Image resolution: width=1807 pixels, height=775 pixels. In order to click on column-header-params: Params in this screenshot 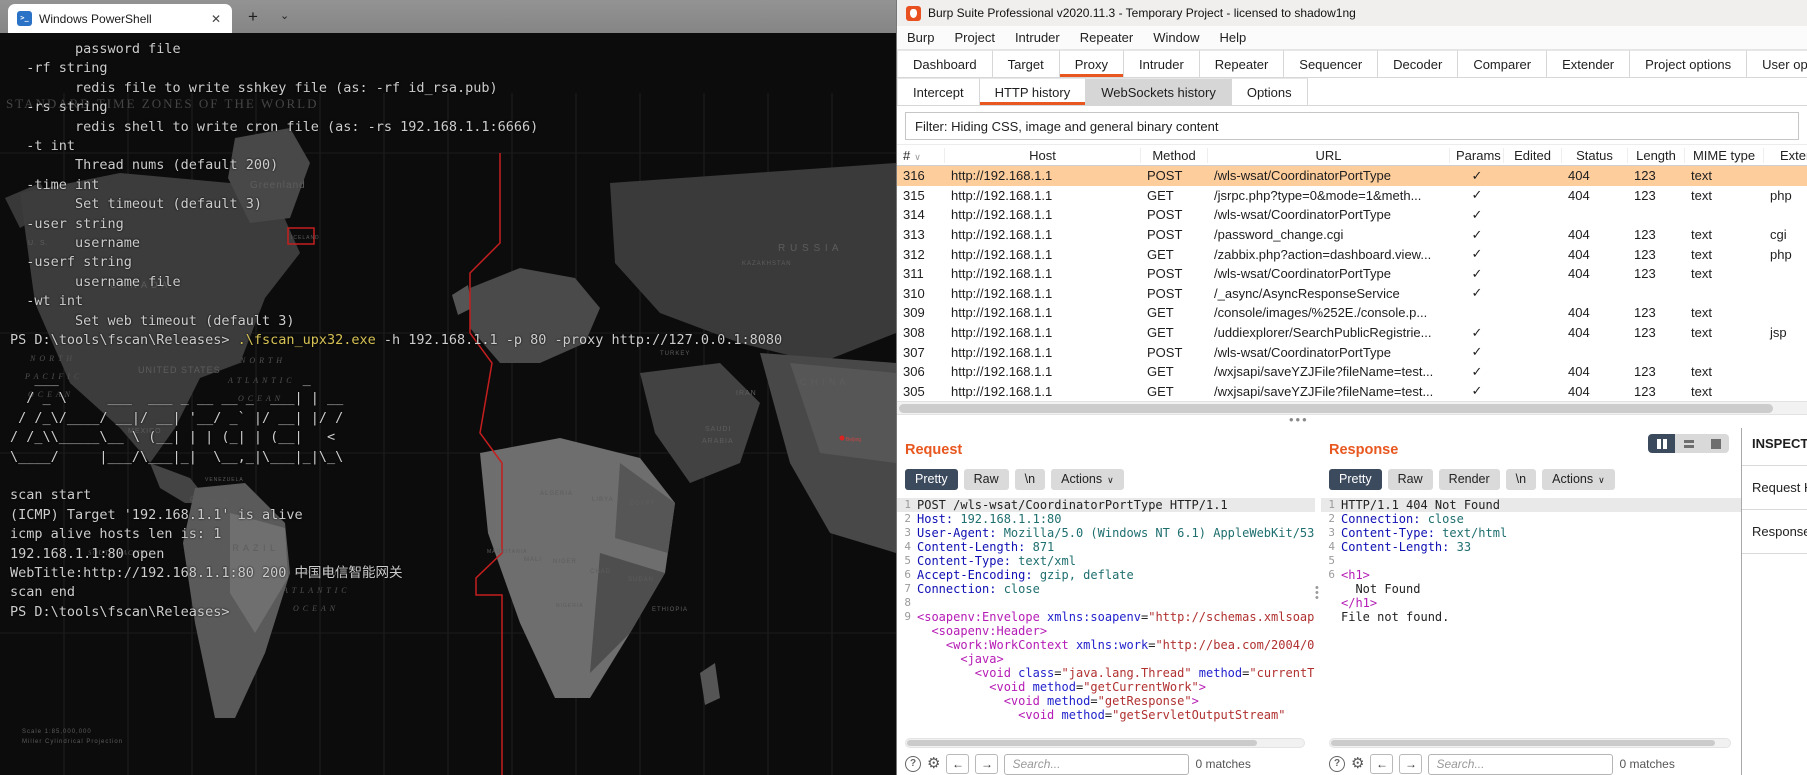, I will do `click(1477, 155)`.